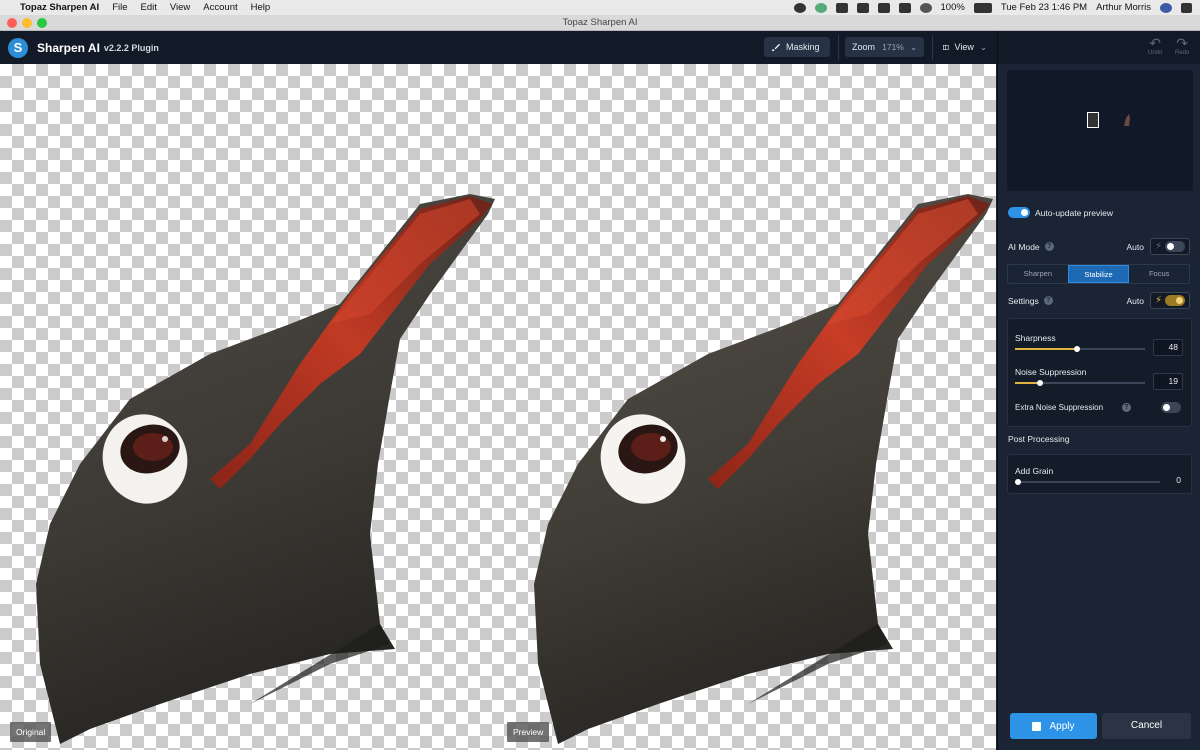 The width and height of the screenshot is (1200, 750). I want to click on sharpness-slider, so click(1080, 349).